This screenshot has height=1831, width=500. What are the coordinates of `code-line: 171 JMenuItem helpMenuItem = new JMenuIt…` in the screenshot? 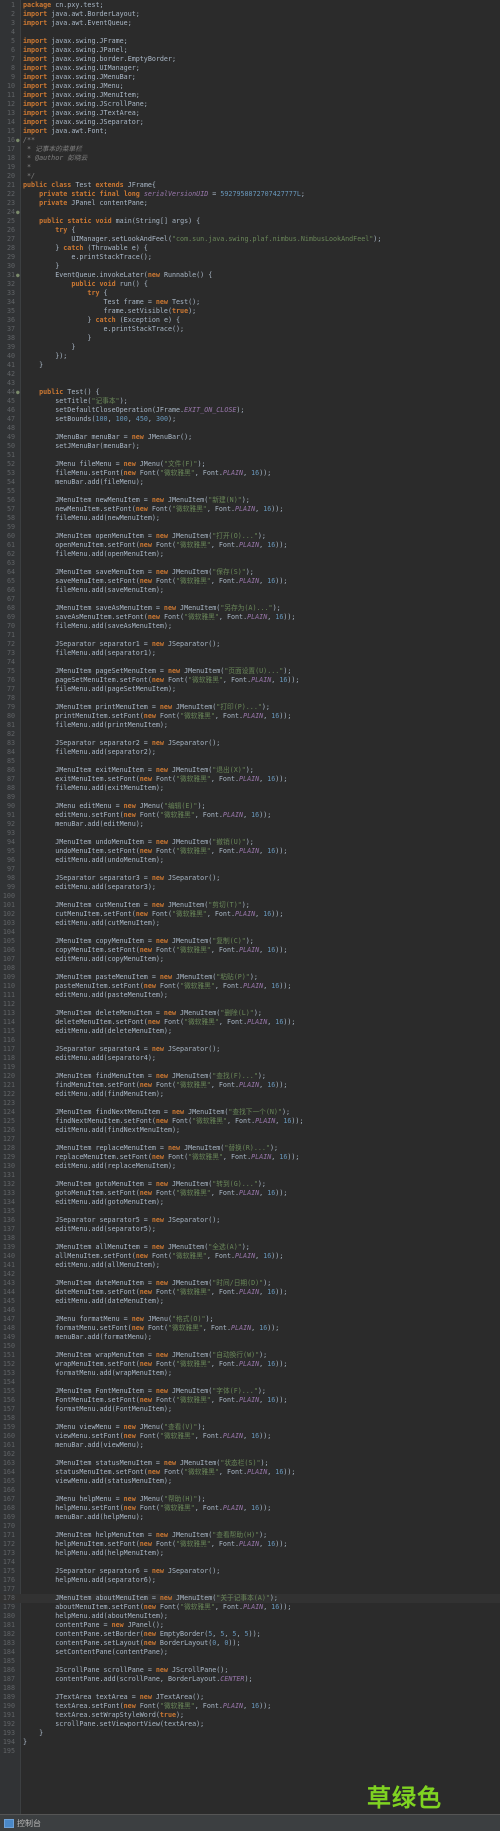 It's located at (250, 1535).